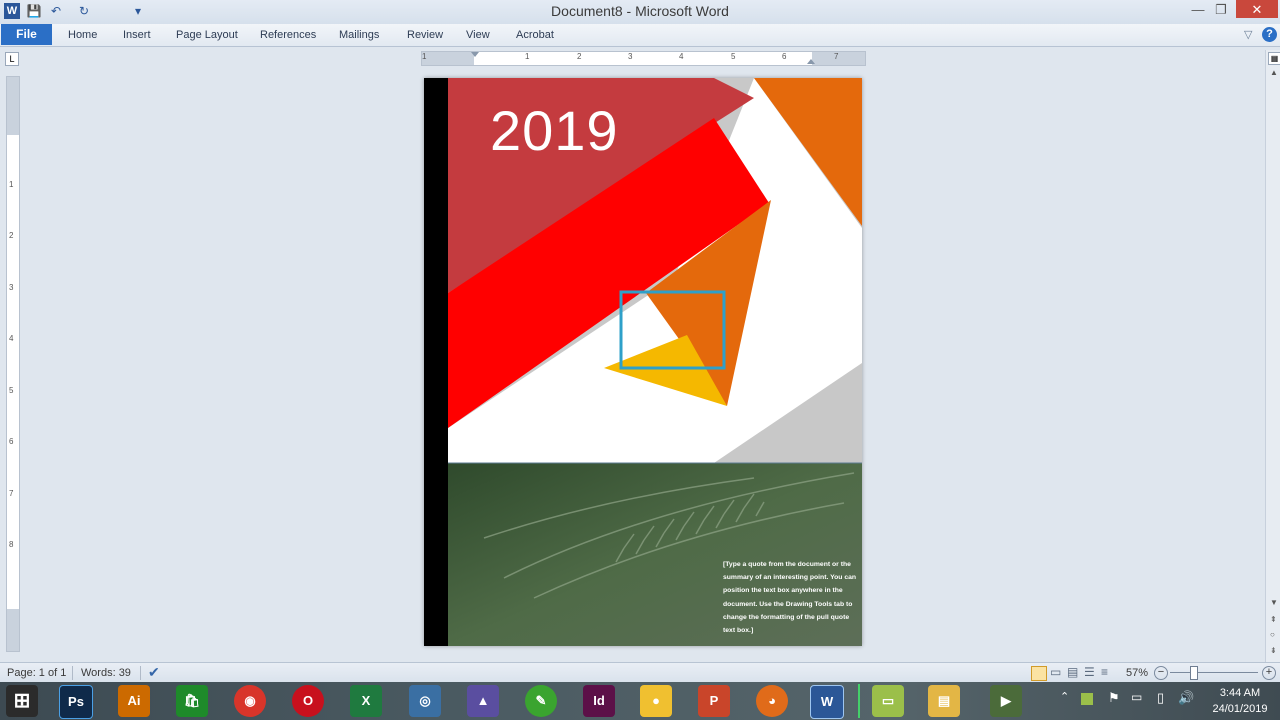 This screenshot has height=720, width=1280. I want to click on zoom-level: 57%, so click(1137, 673).